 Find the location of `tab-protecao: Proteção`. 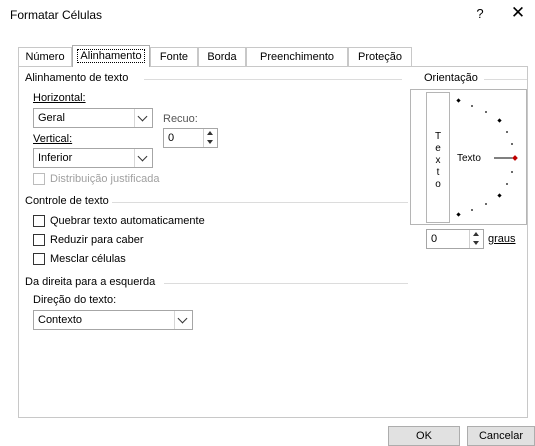

tab-protecao: Proteção is located at coordinates (380, 56).